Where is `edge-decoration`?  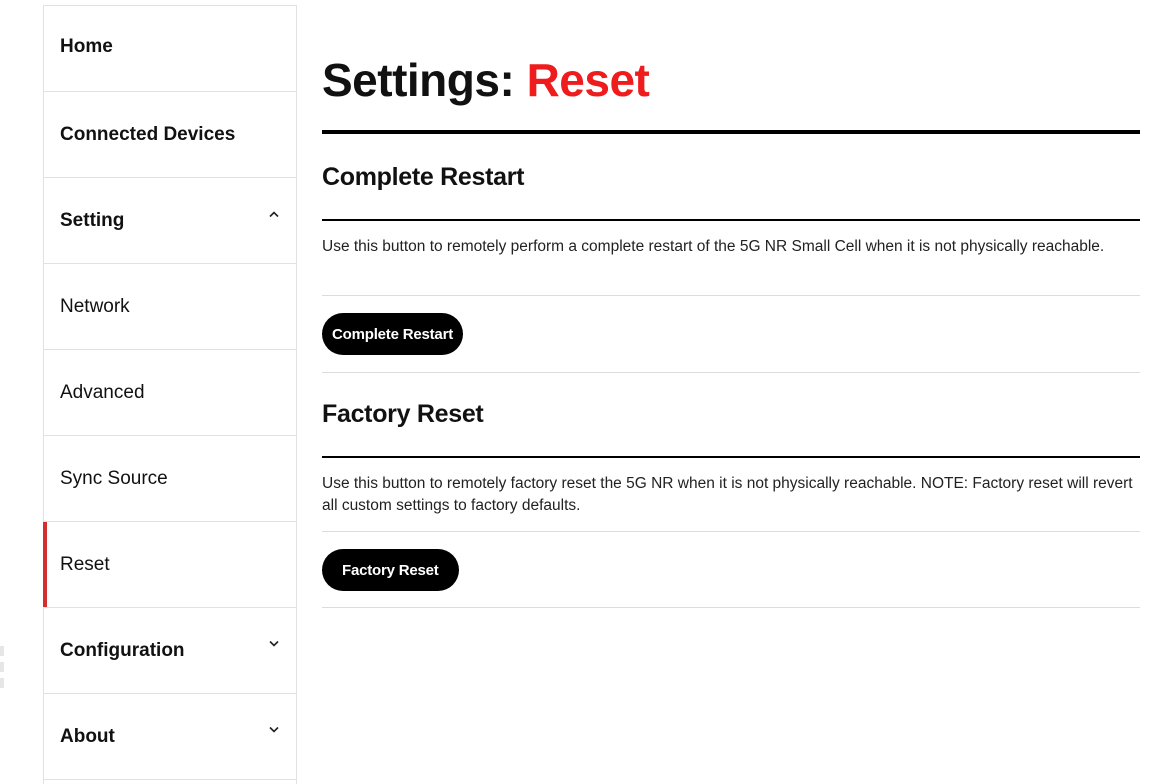
edge-decoration is located at coordinates (2, 670).